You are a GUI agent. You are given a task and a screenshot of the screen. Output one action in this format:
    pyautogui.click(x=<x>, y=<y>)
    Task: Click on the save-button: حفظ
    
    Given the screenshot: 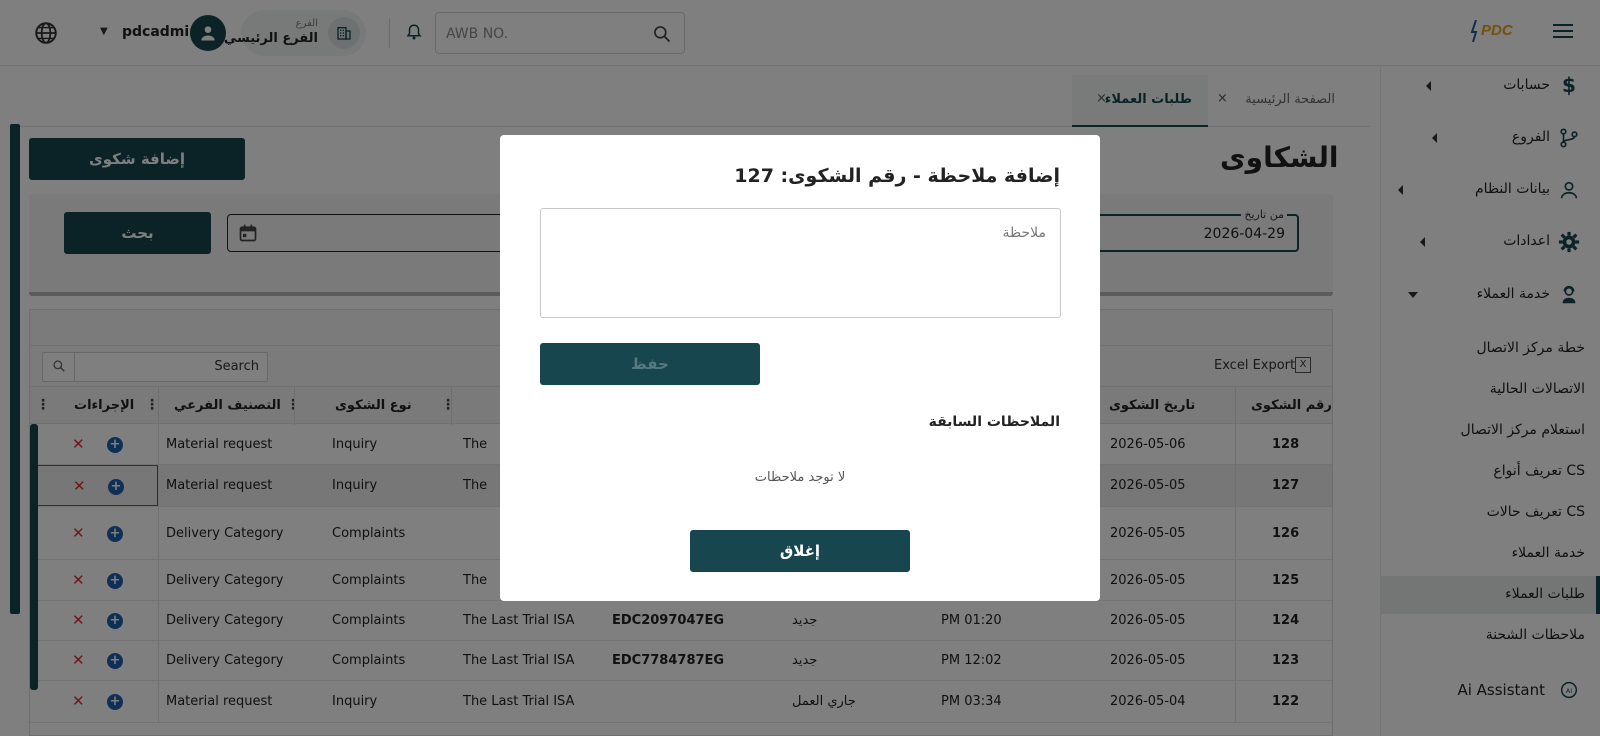 What is the action you would take?
    pyautogui.click(x=650, y=364)
    